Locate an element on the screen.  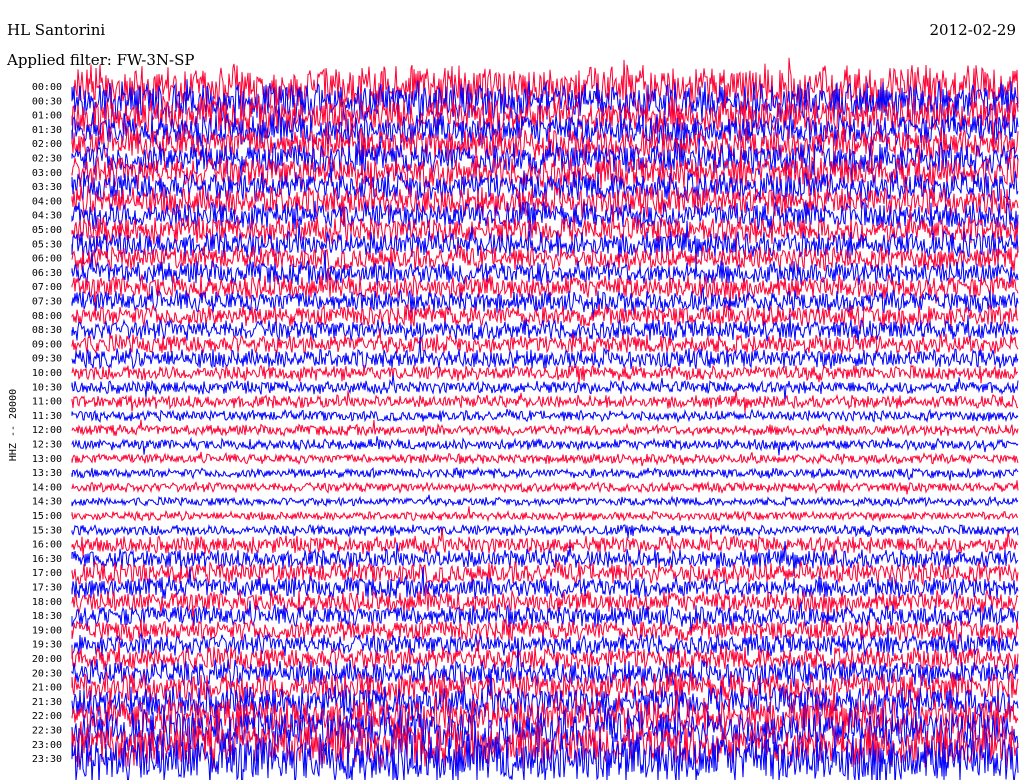
time-tick-label: 22:30 is located at coordinates (47, 731).